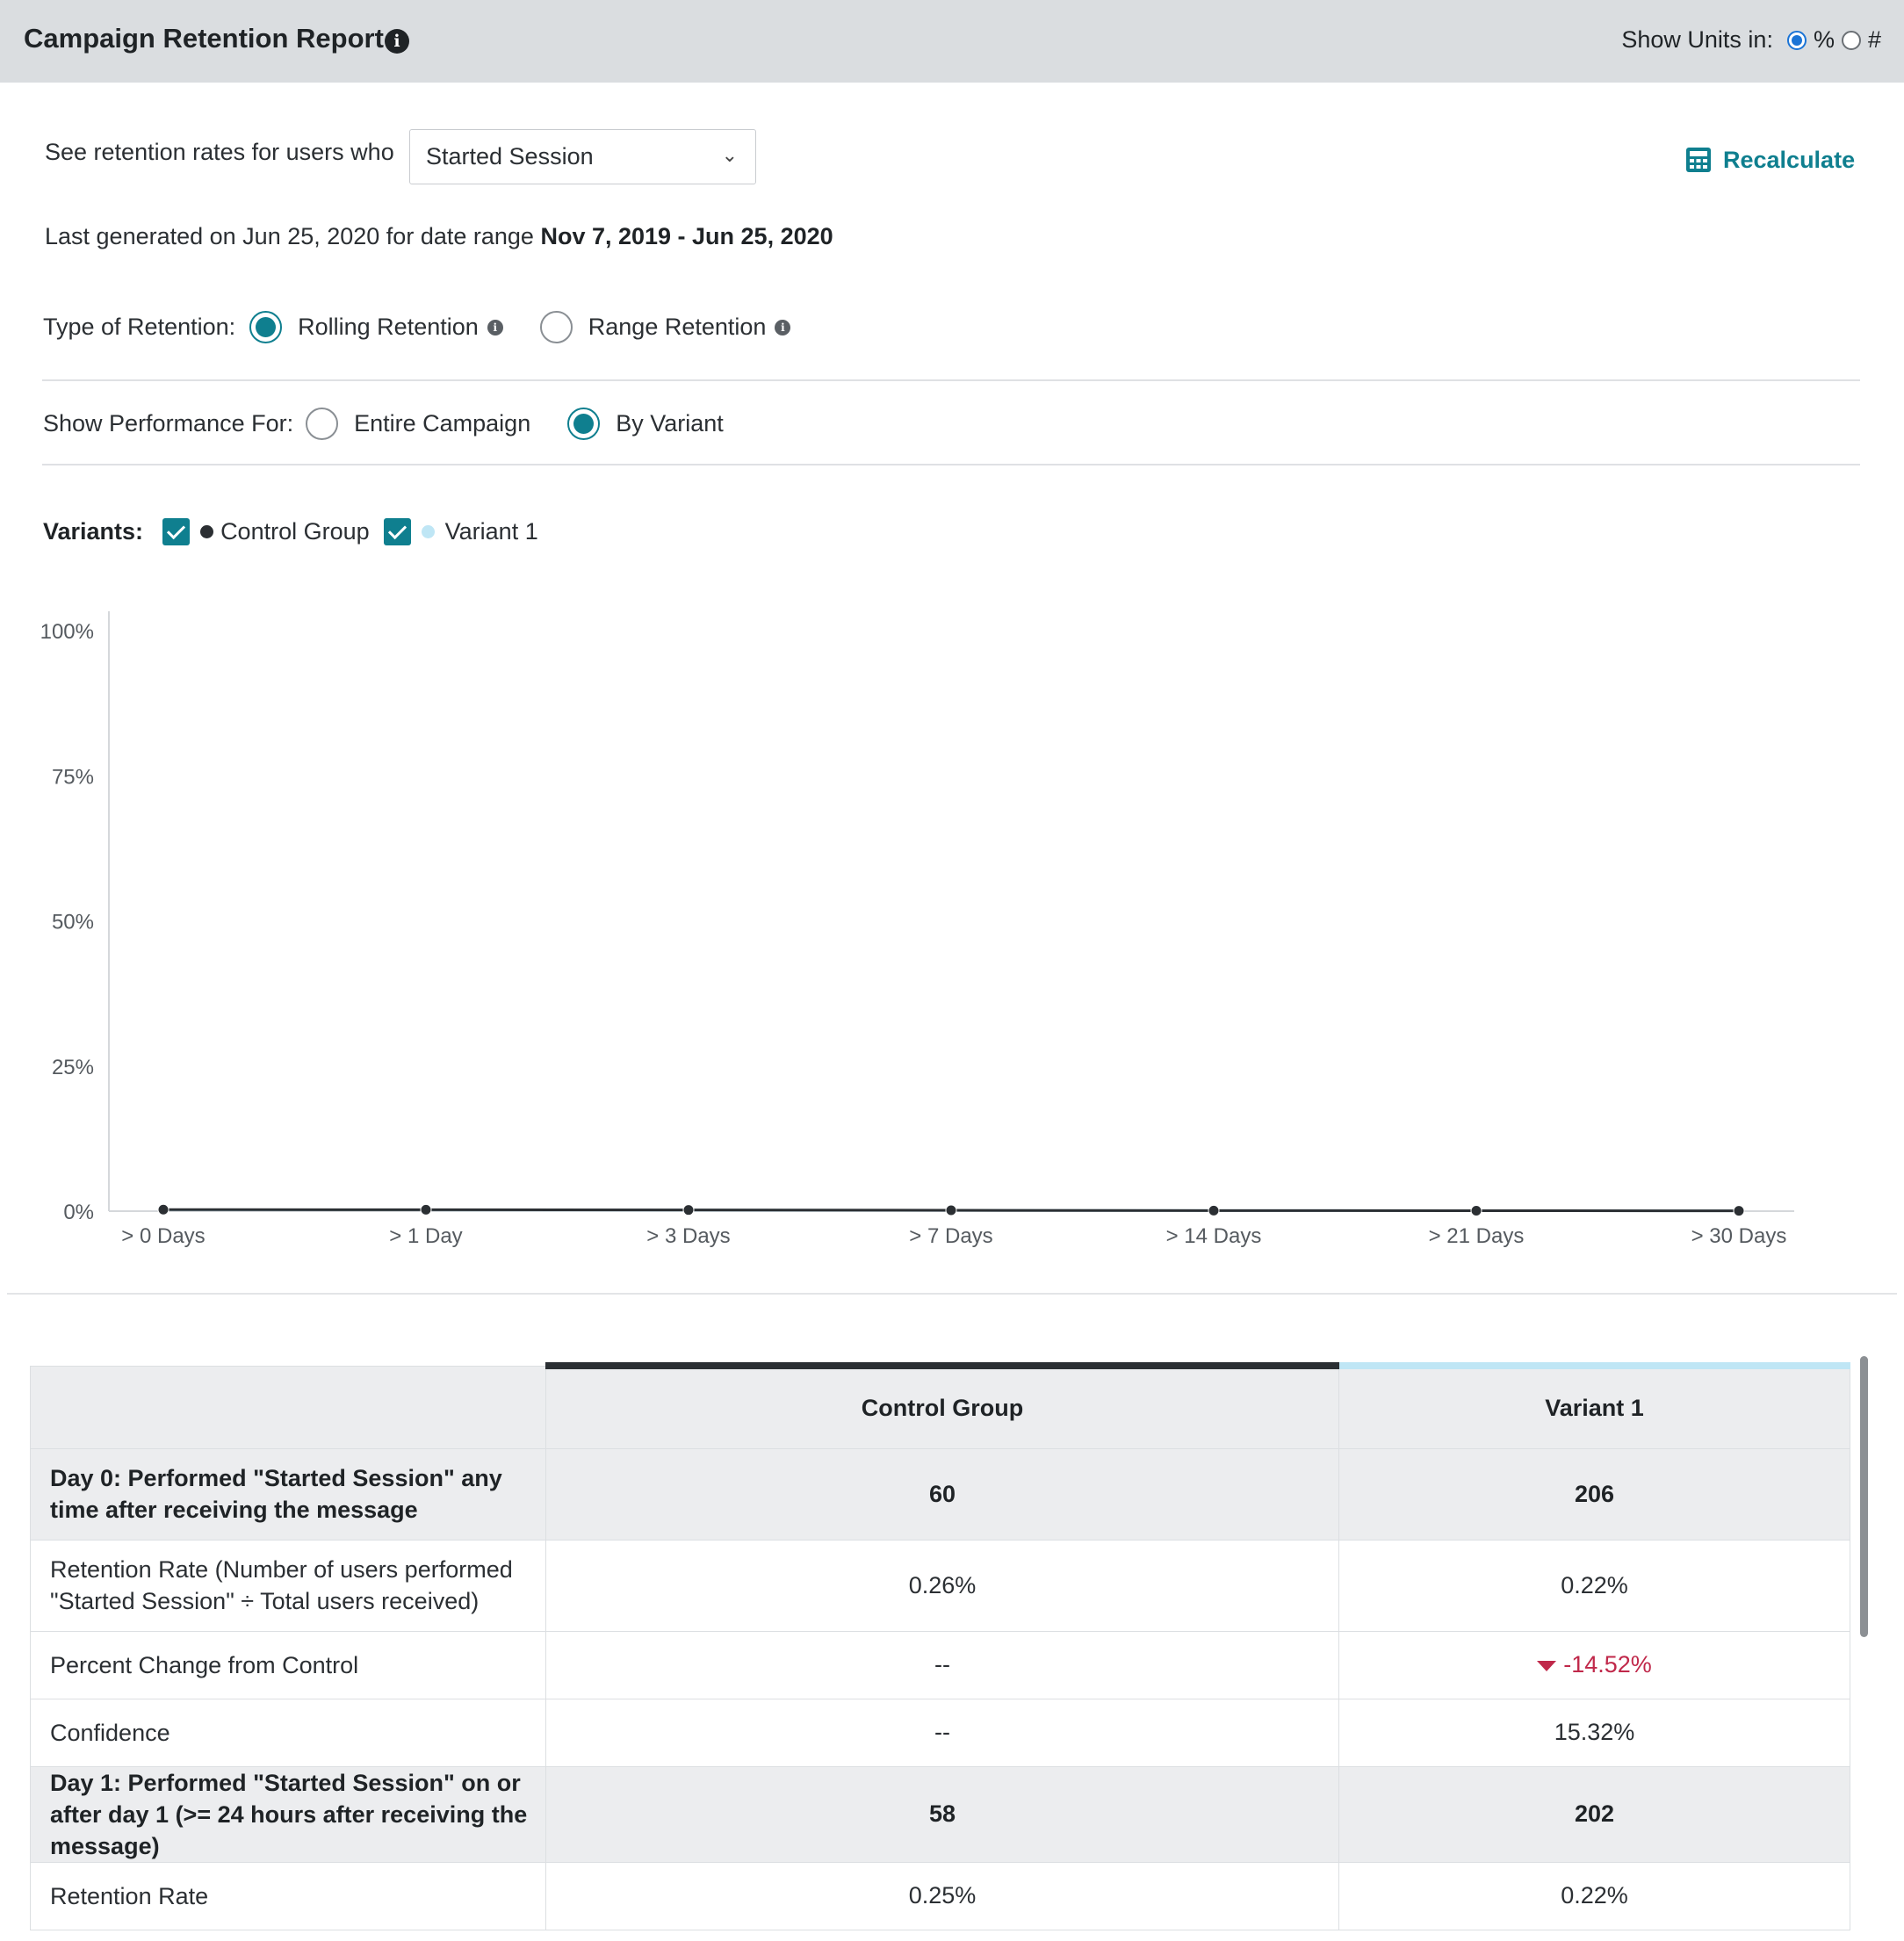 The image size is (1904, 1941). What do you see at coordinates (288, 1407) in the screenshot?
I see `table-header-blank` at bounding box center [288, 1407].